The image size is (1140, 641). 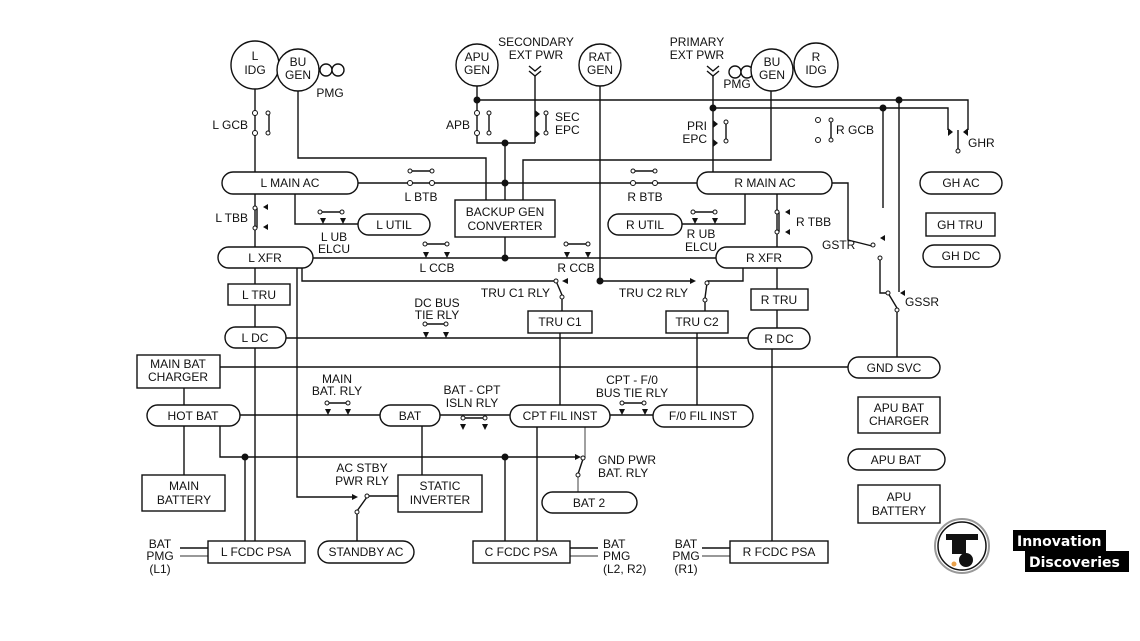 What do you see at coordinates (421, 197) in the screenshot?
I see `l-btb-label: L BTB` at bounding box center [421, 197].